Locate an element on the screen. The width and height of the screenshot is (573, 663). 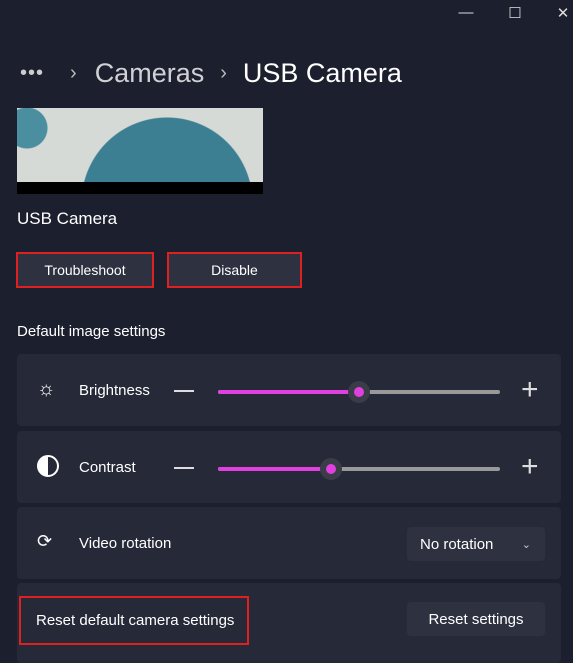
breadcrumb-cameras: Cameras is located at coordinates (150, 73).